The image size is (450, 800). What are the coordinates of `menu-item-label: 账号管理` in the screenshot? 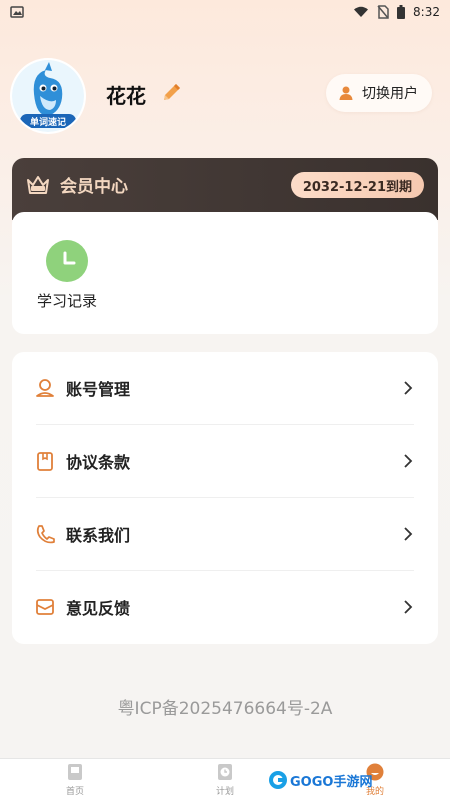 It's located at (98, 389).